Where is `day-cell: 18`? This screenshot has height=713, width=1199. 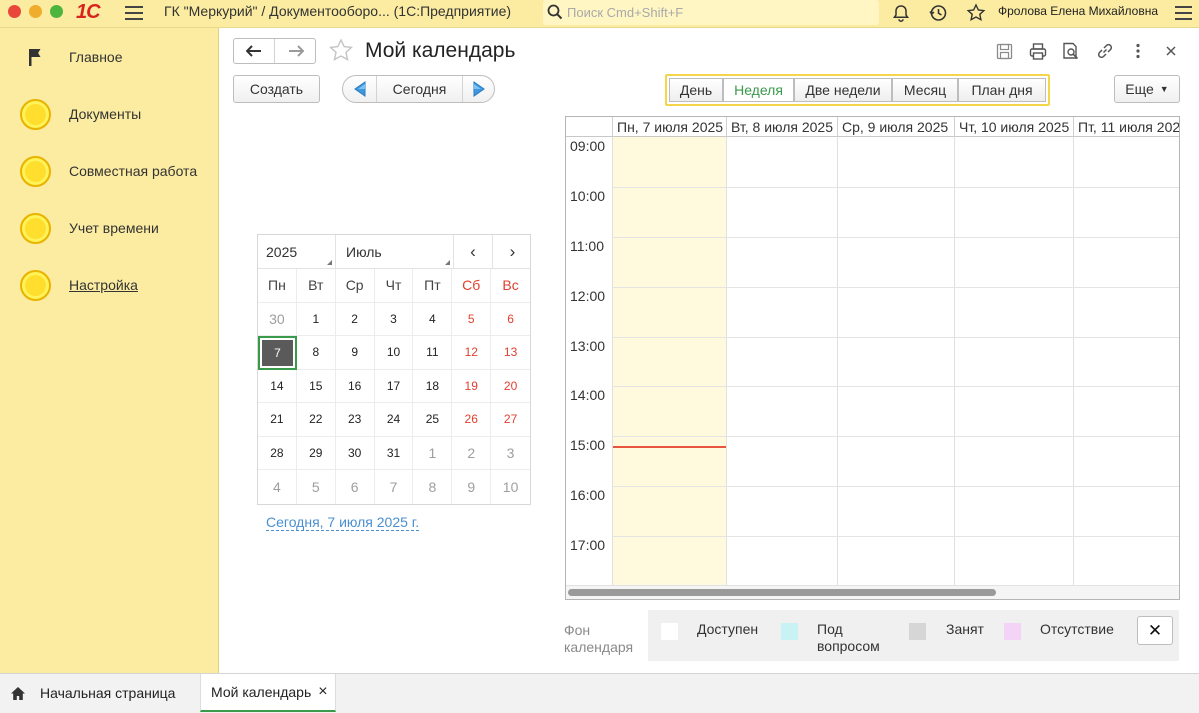 day-cell: 18 is located at coordinates (433, 386).